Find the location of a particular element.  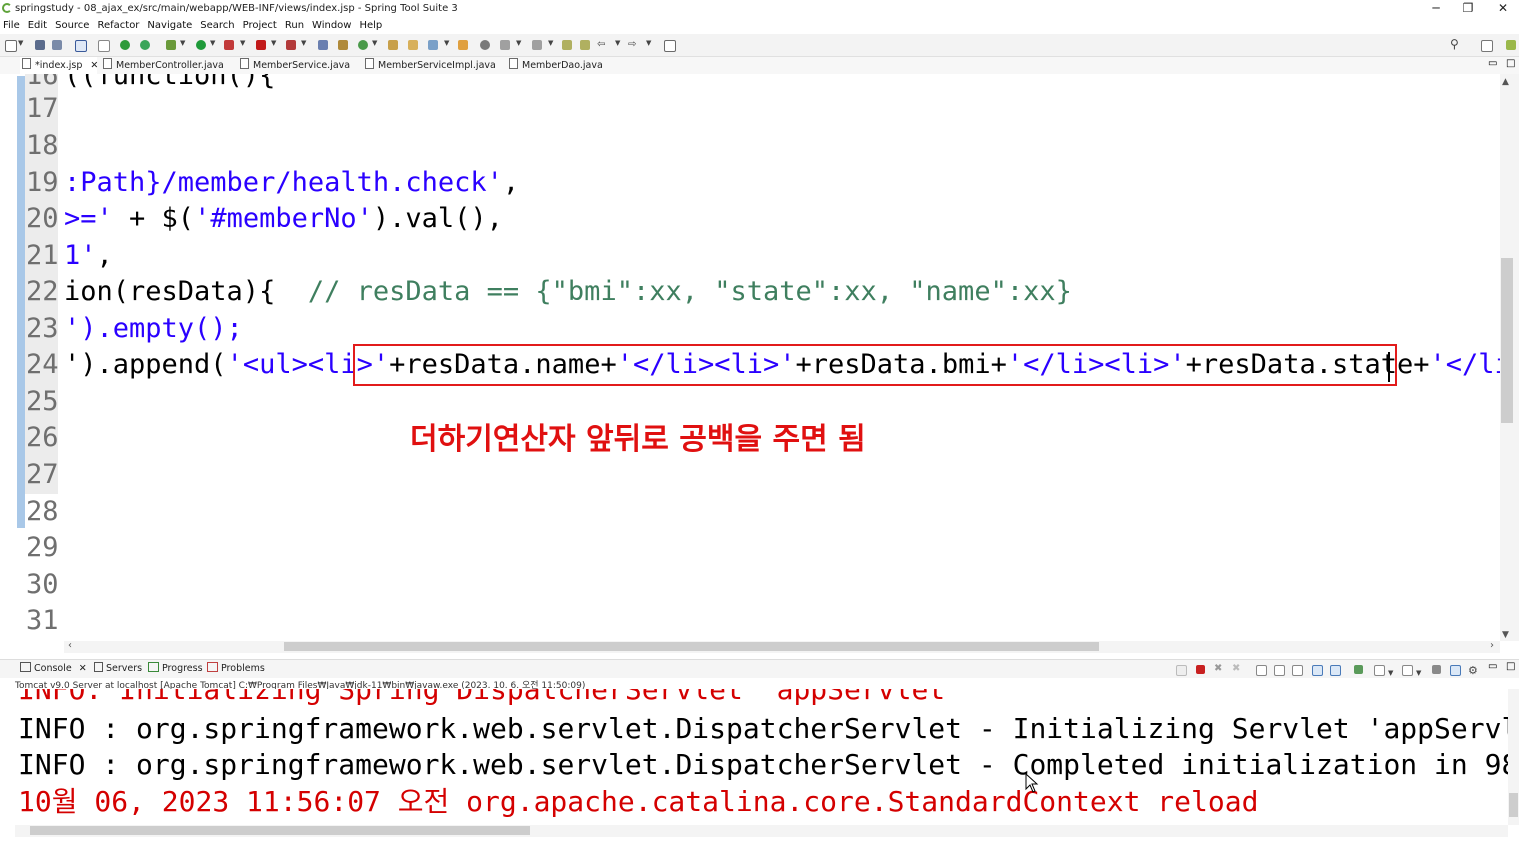

scroll-right-icon: › is located at coordinates (1492, 645).